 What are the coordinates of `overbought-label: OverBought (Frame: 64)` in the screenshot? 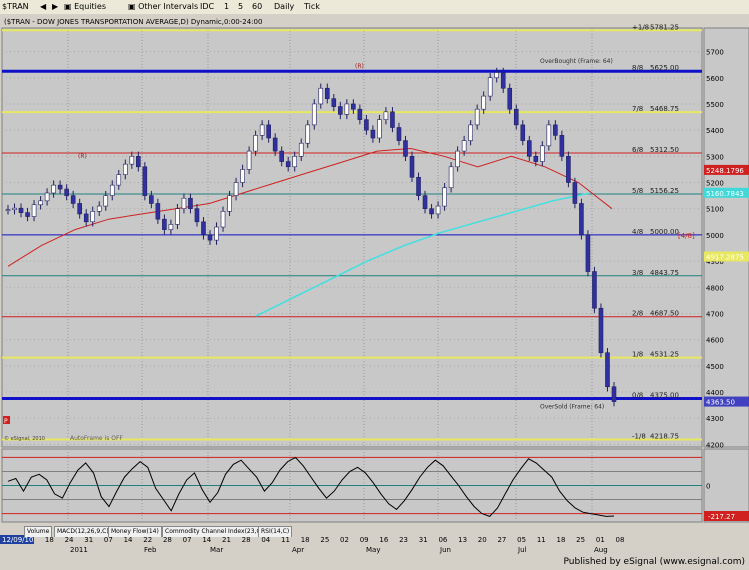 It's located at (576, 61).